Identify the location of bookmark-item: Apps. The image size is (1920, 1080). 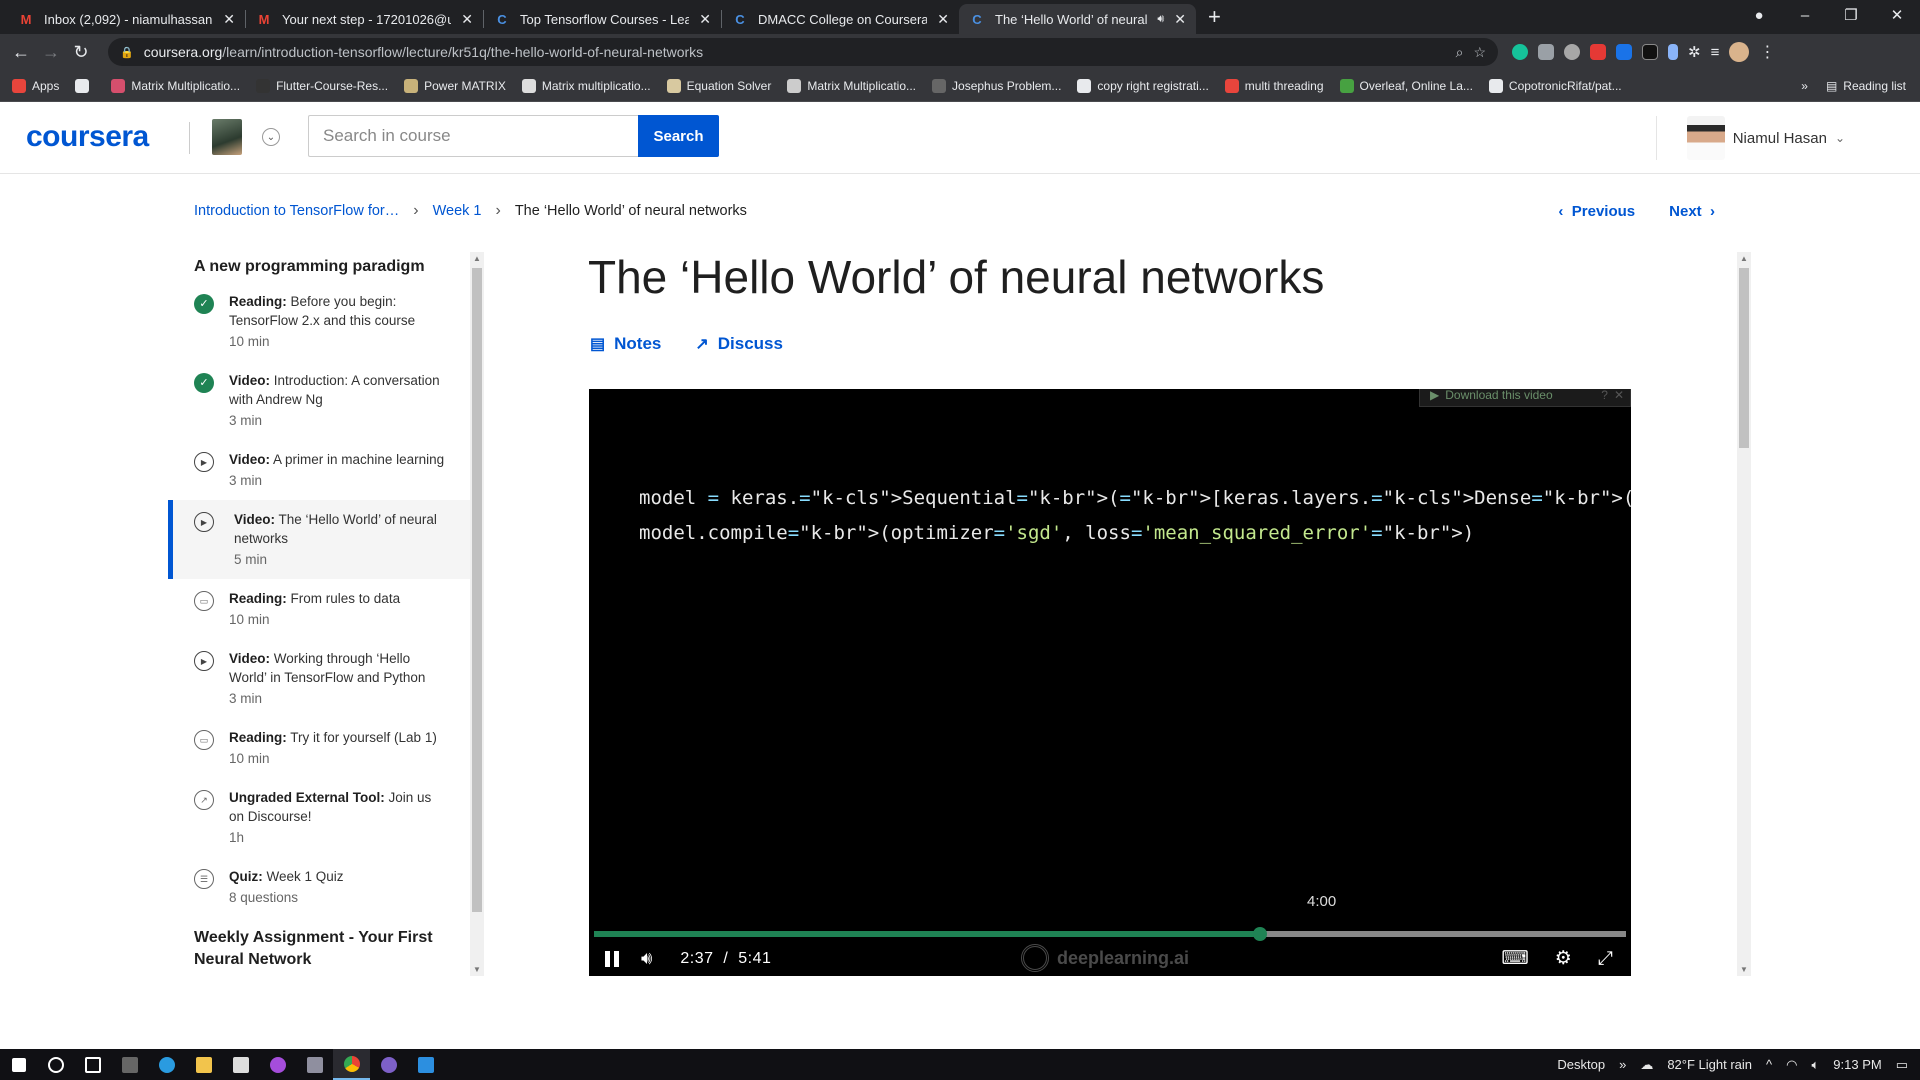
(35, 85).